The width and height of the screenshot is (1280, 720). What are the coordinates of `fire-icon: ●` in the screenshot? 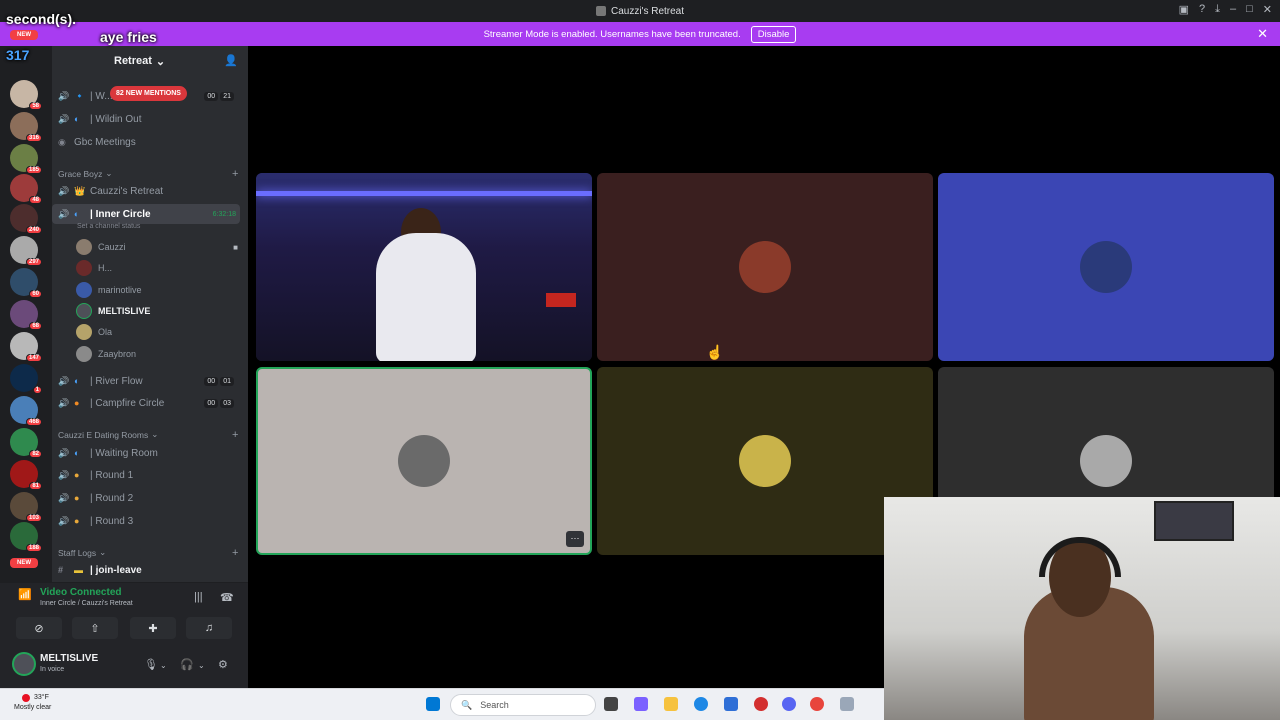 It's located at (77, 403).